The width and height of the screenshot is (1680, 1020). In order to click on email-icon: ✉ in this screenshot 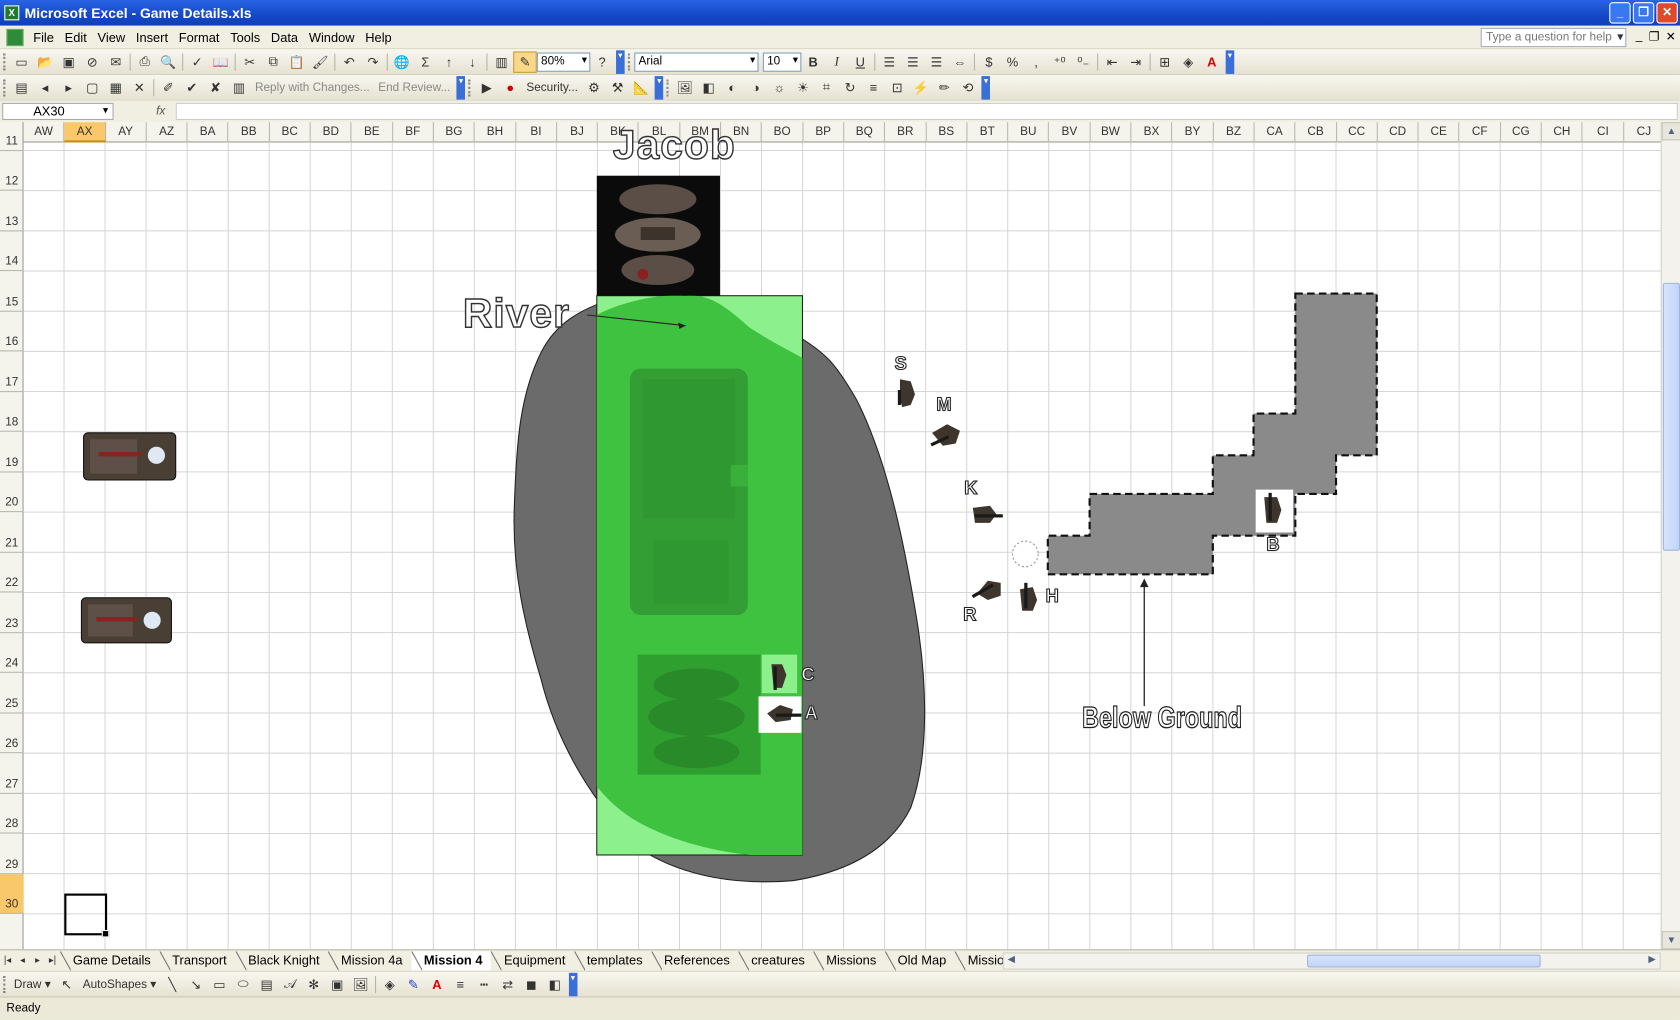, I will do `click(116, 61)`.